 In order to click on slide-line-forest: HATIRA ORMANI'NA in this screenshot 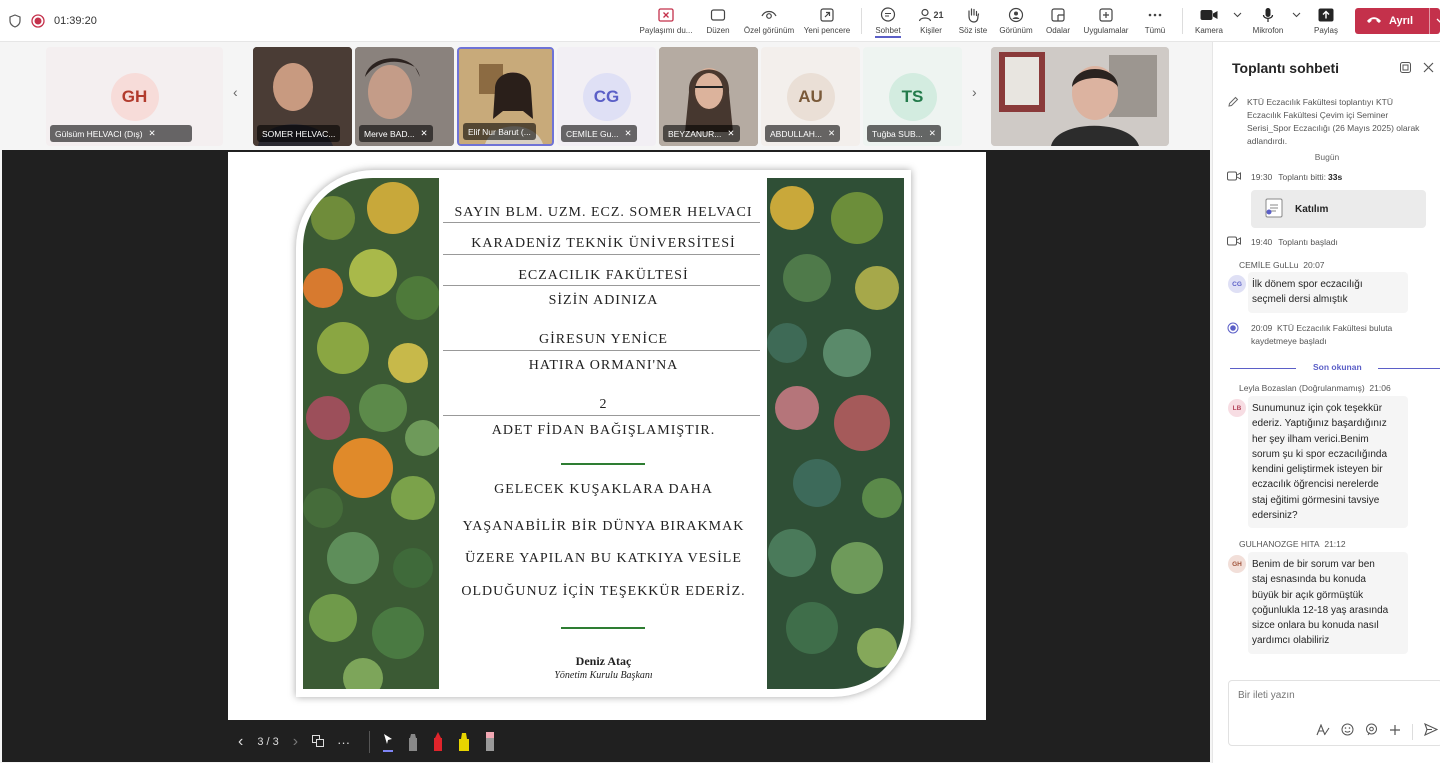, I will do `click(603, 365)`.